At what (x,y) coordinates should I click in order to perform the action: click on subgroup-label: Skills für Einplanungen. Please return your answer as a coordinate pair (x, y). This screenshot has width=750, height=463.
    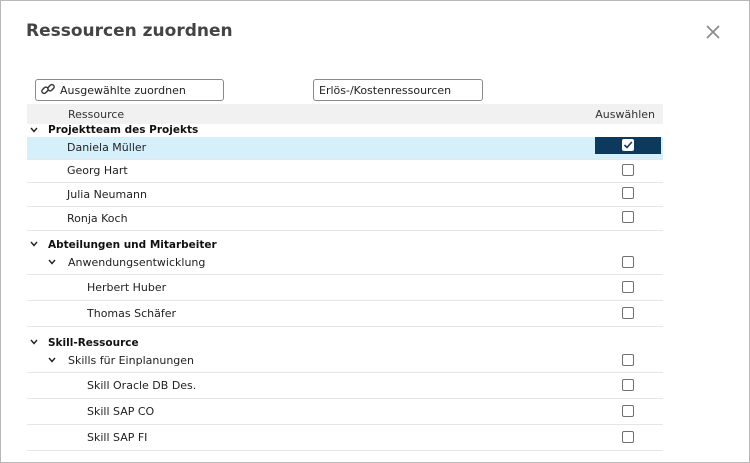
    Looking at the image, I should click on (131, 360).